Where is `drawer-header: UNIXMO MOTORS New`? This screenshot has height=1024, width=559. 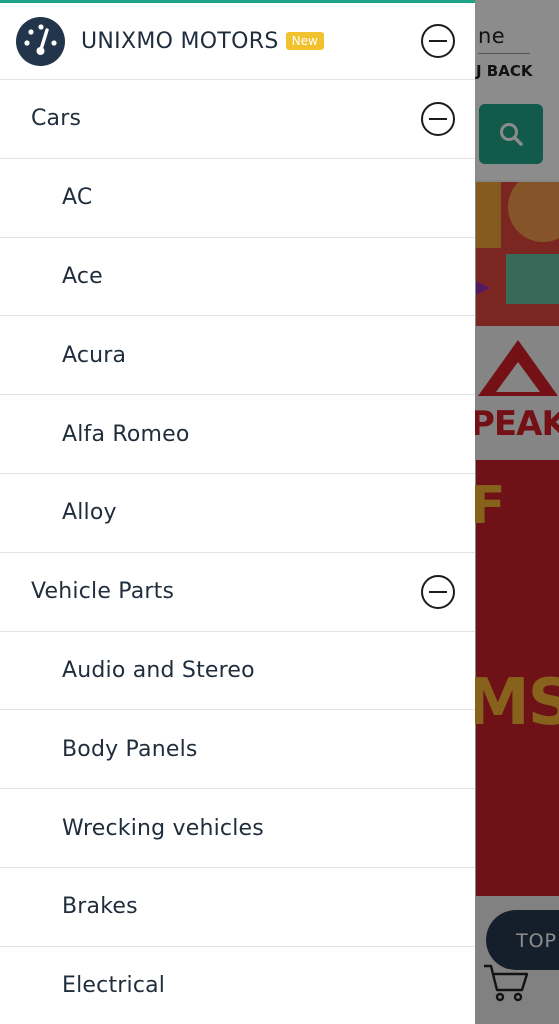
drawer-header: UNIXMO MOTORS New is located at coordinates (237, 41).